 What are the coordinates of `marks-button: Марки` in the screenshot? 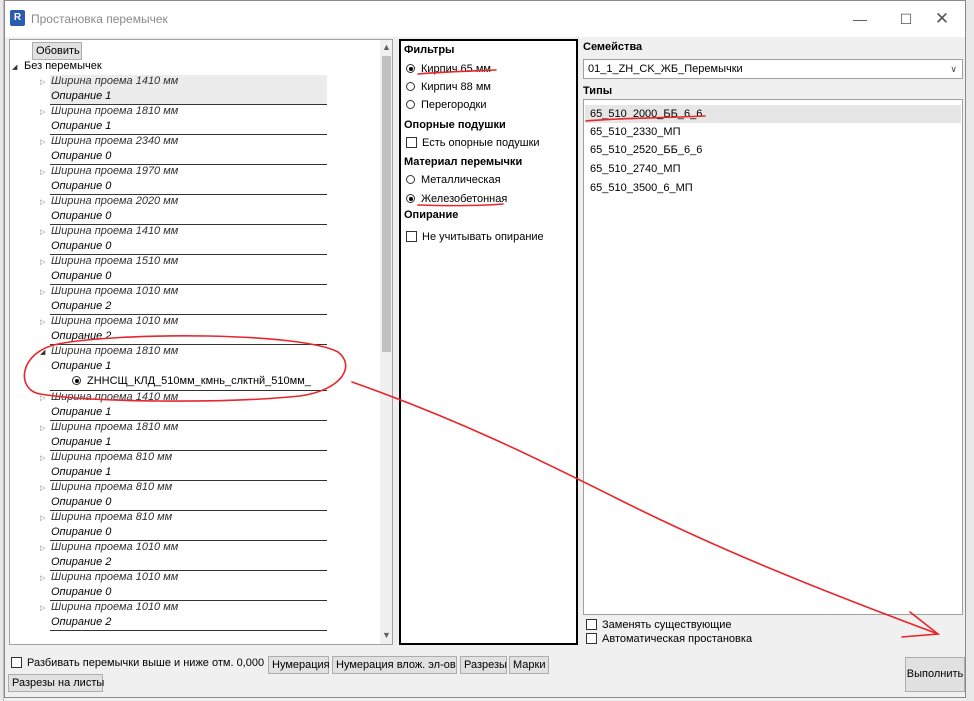 It's located at (529, 665).